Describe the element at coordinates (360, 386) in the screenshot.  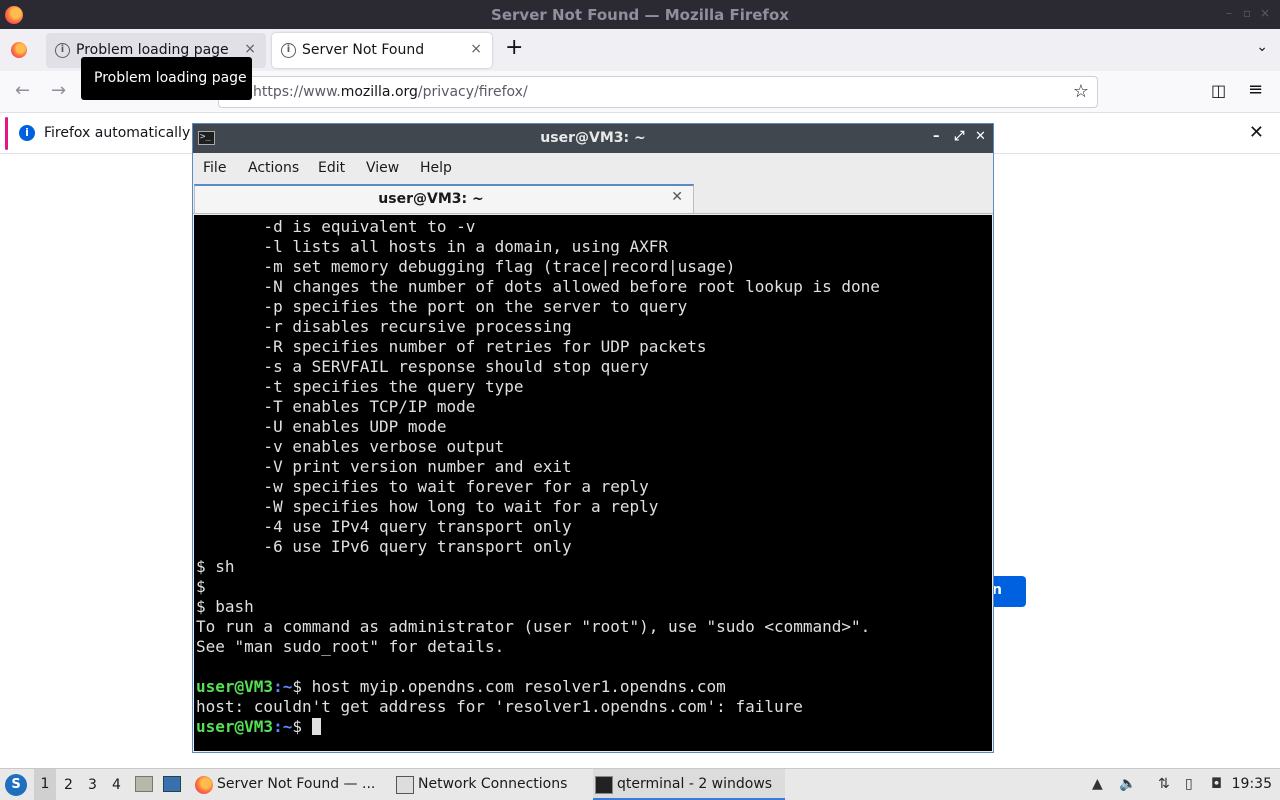
I see `terminal-line: -t specifies the query type` at that location.